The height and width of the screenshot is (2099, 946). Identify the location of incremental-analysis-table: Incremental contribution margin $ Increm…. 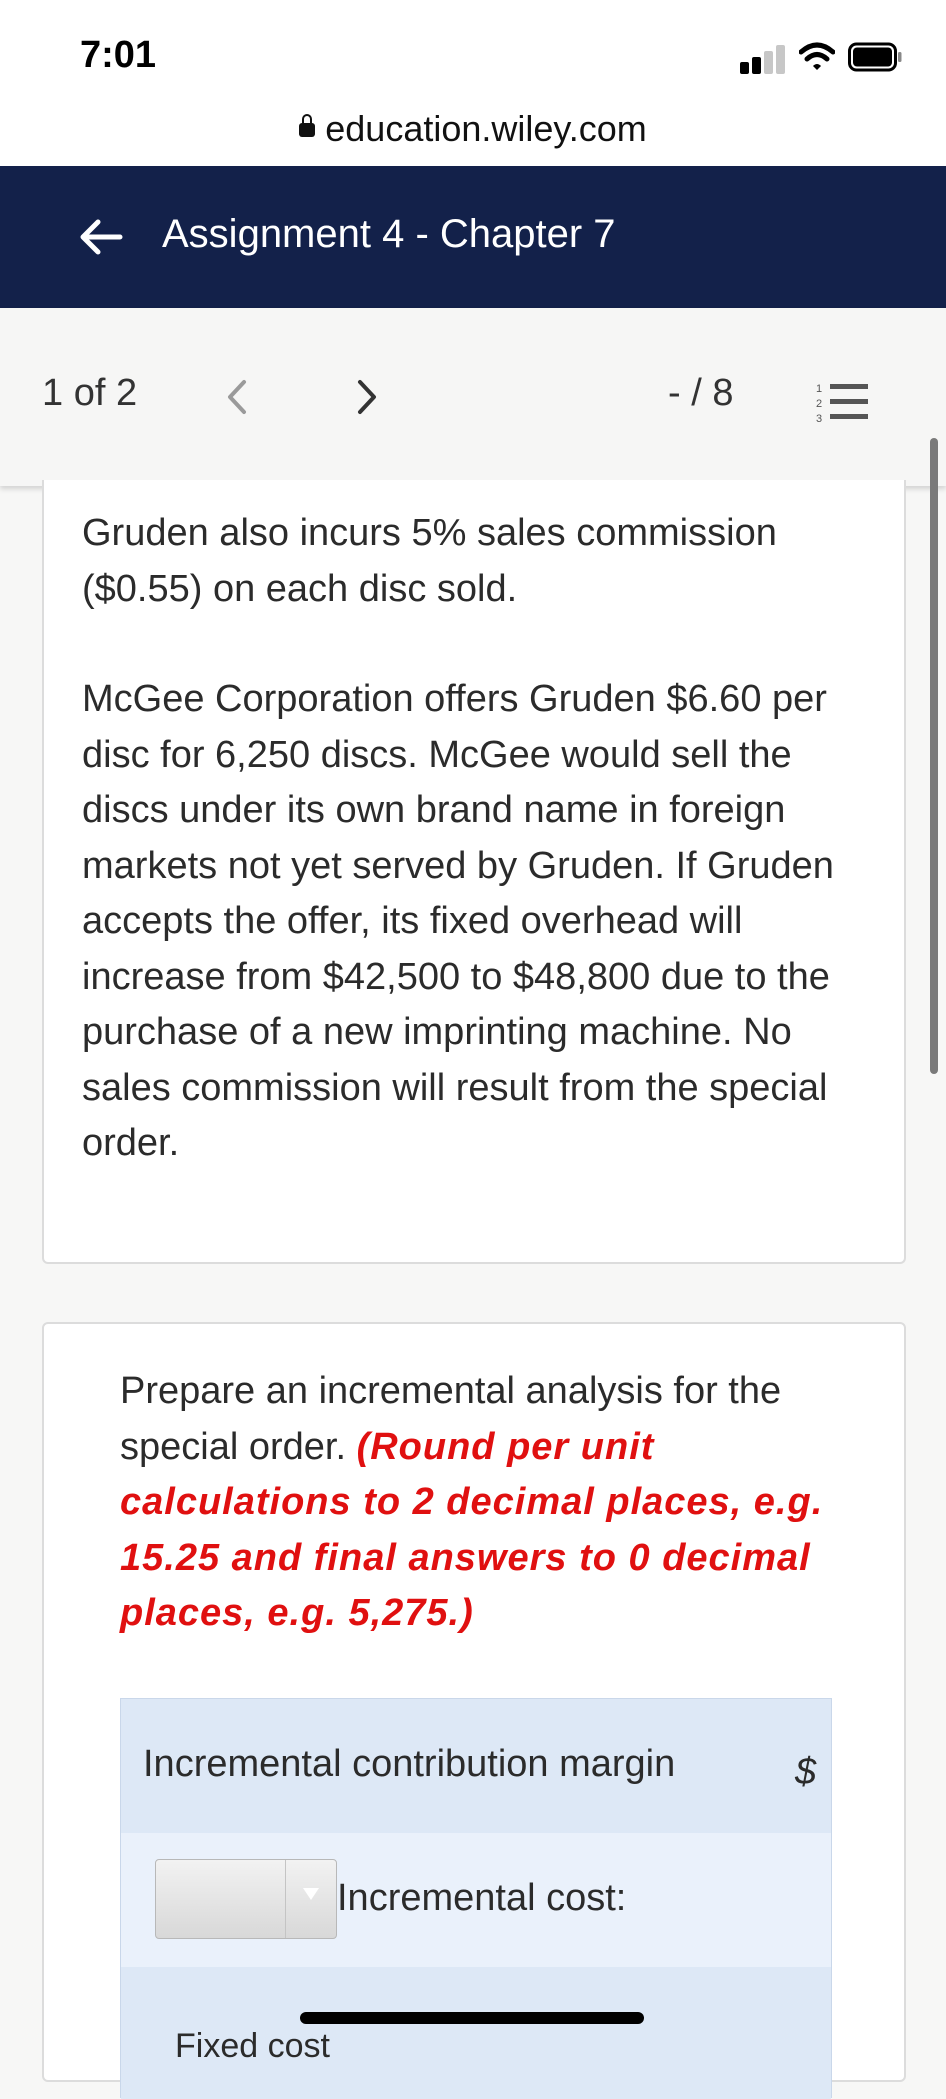
(476, 1898).